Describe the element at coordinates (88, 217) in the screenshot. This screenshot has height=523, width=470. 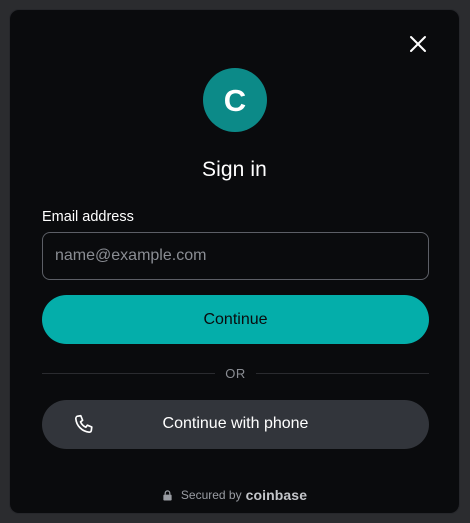
I see `email-label: Email address` at that location.